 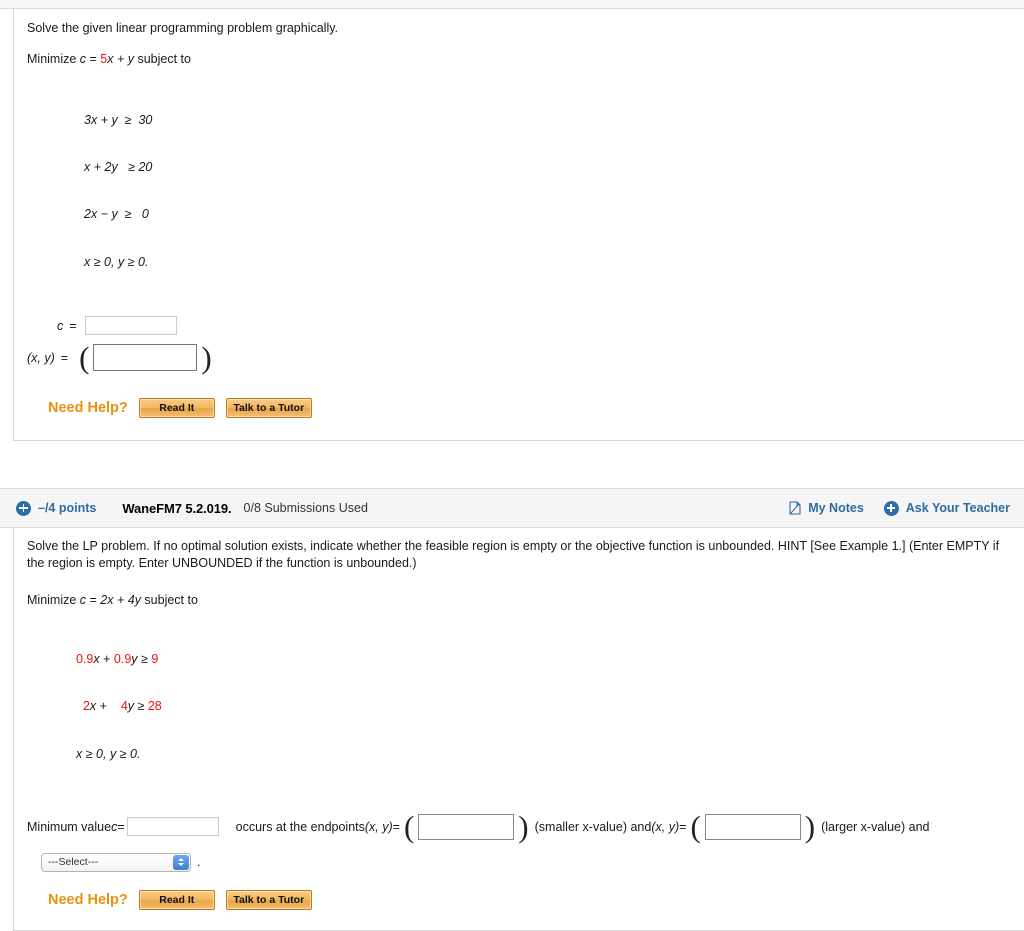 What do you see at coordinates (554, 121) in the screenshot?
I see `constraint-line: 3x + y ≥ 30` at bounding box center [554, 121].